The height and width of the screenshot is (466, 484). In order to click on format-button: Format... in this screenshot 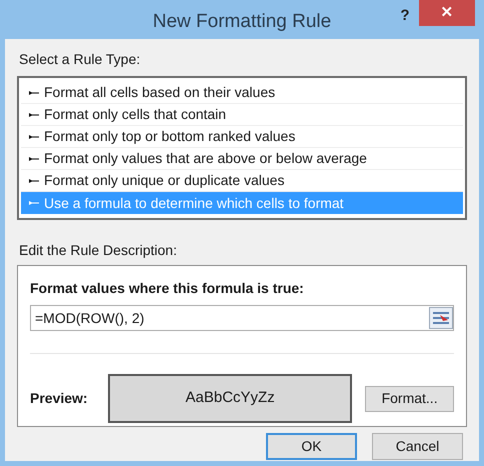, I will do `click(409, 399)`.